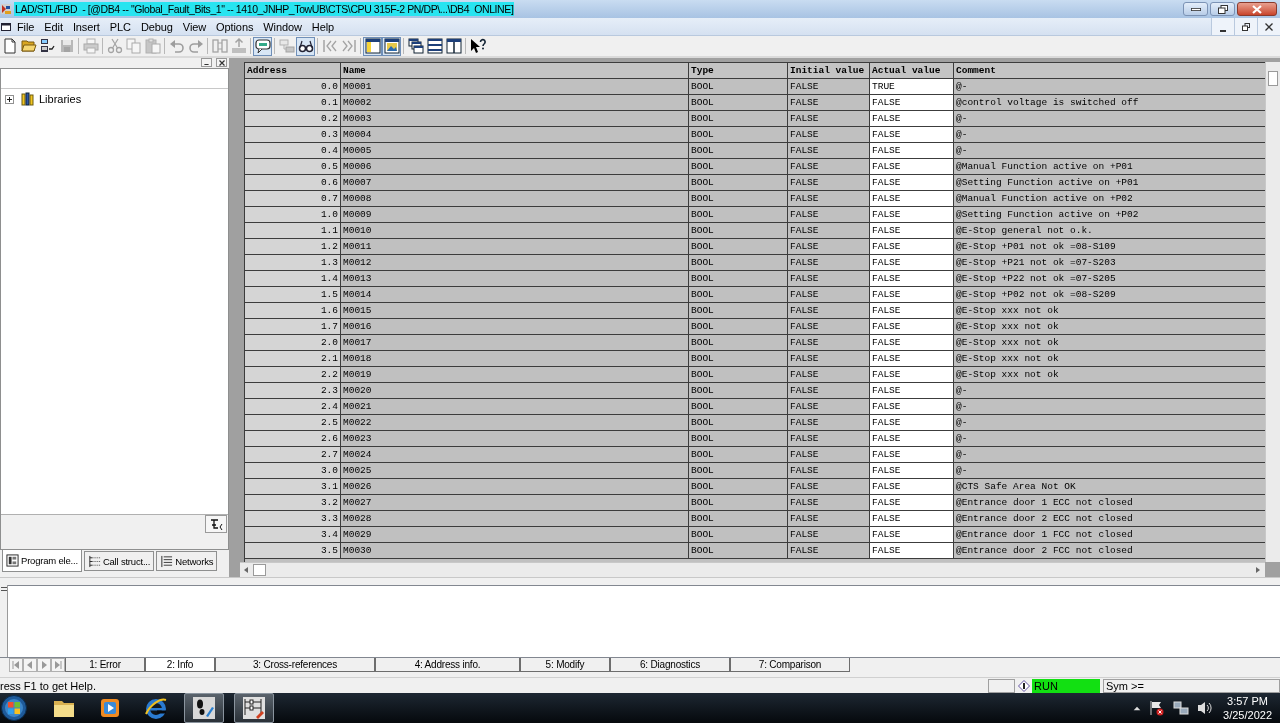 This screenshot has height=723, width=1280. I want to click on table-cell: 0.7, so click(293, 199).